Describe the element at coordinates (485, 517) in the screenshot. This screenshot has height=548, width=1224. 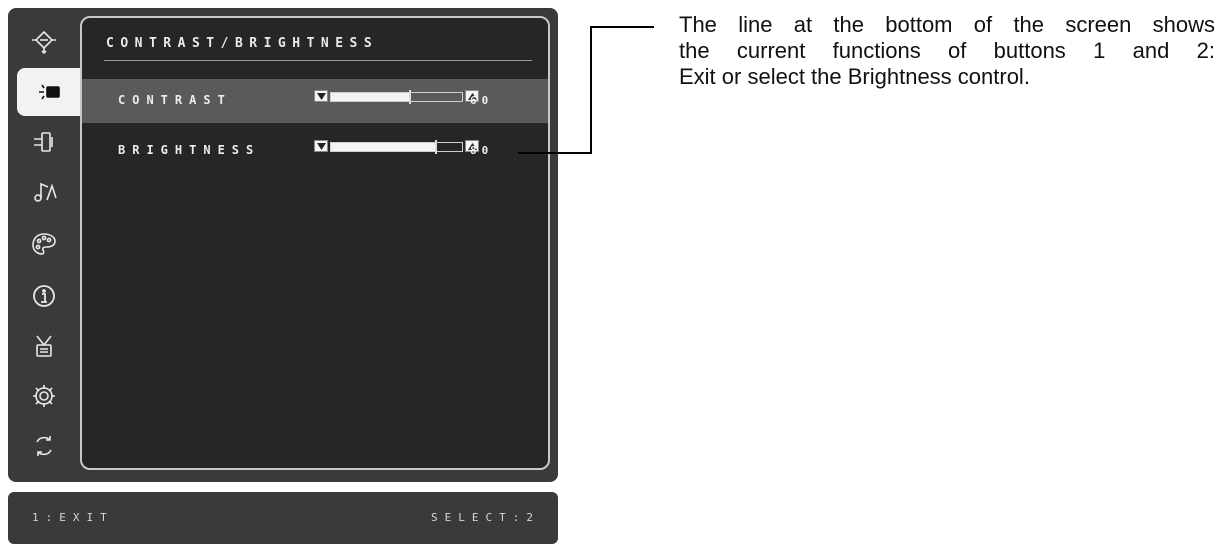
I see `select-hint: SELECT:2` at that location.